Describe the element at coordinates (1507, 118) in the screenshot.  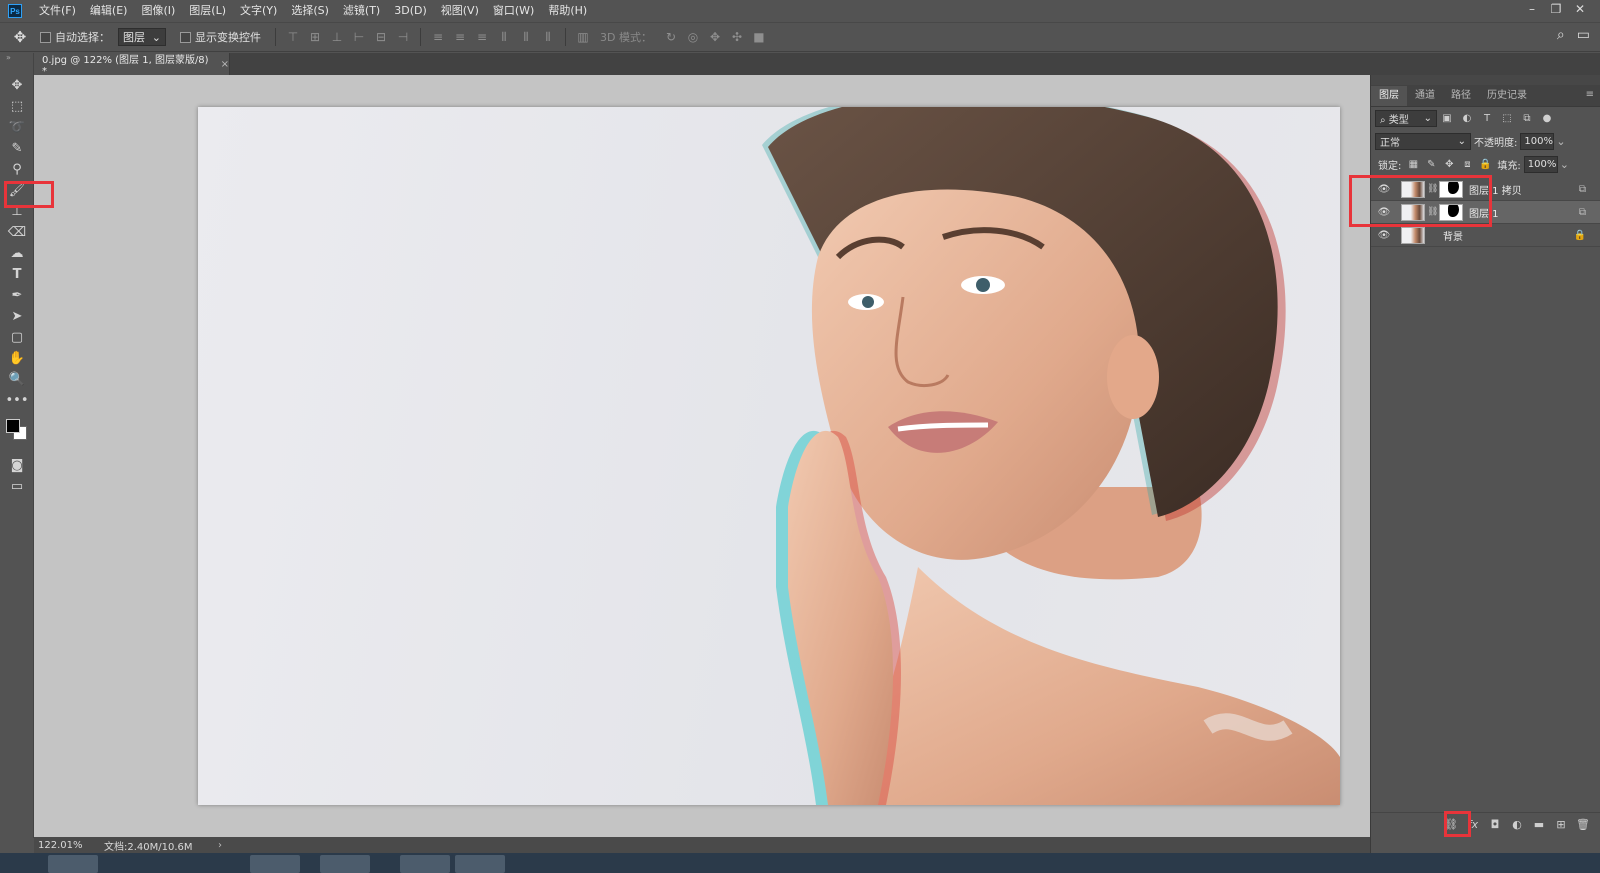
I see `filter-shape-icon: ⬚` at that location.